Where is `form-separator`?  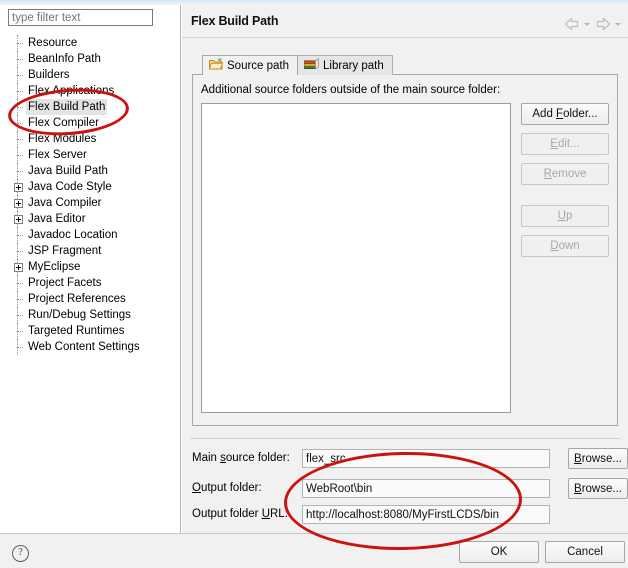 form-separator is located at coordinates (405, 438).